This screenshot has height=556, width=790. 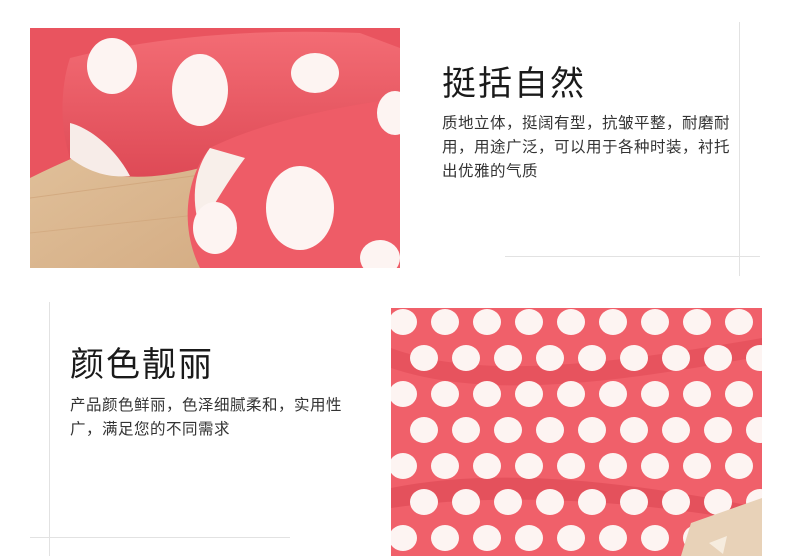 What do you see at coordinates (142, 365) in the screenshot?
I see `section-title-bright-color: 颜色靓丽` at bounding box center [142, 365].